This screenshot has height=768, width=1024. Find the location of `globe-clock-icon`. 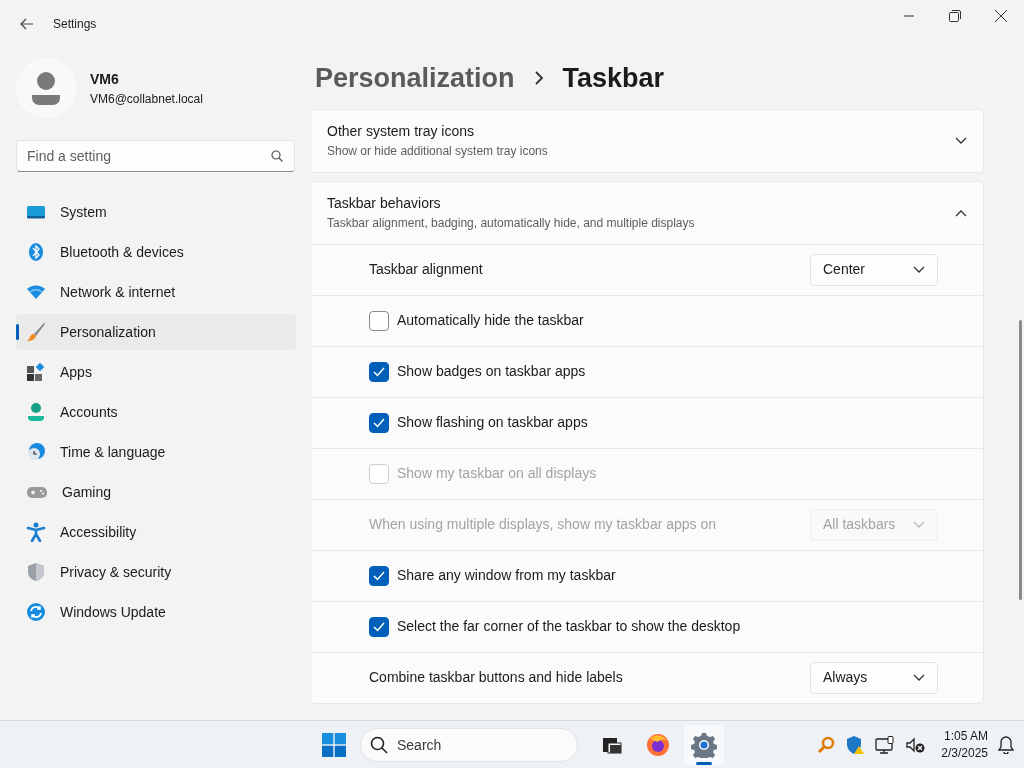

globe-clock-icon is located at coordinates (36, 452).